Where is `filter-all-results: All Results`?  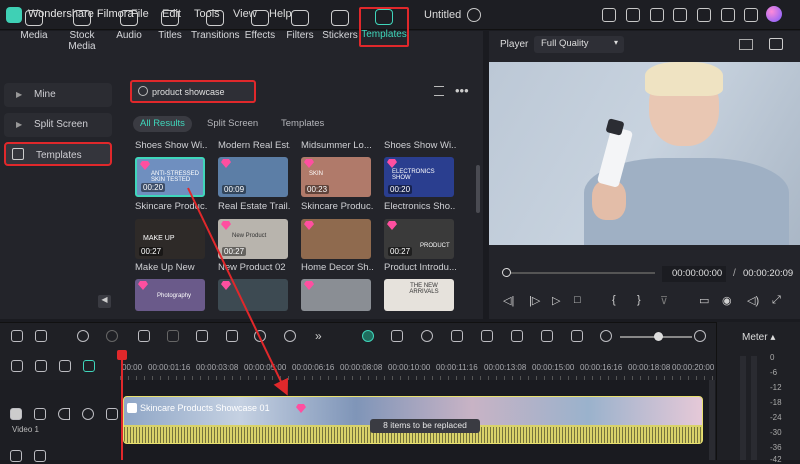
filter-all-results: All Results is located at coordinates (162, 124).